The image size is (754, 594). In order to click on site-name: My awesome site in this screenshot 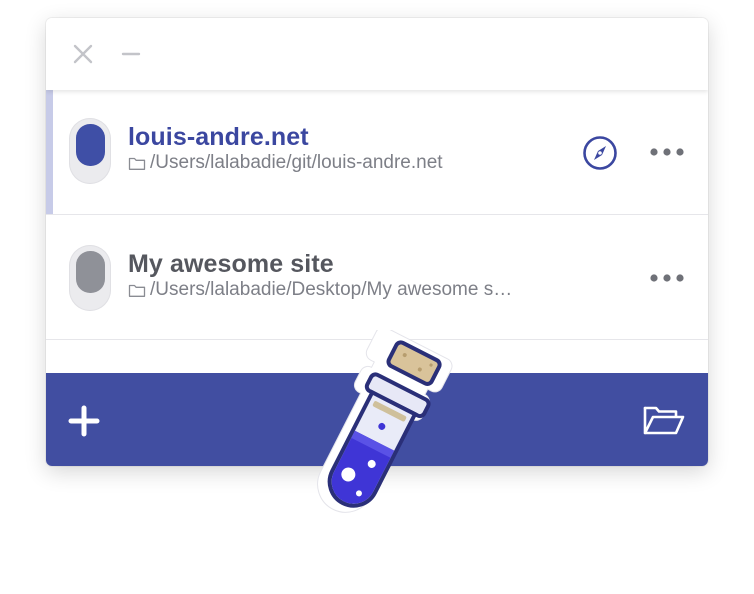, I will do `click(231, 264)`.